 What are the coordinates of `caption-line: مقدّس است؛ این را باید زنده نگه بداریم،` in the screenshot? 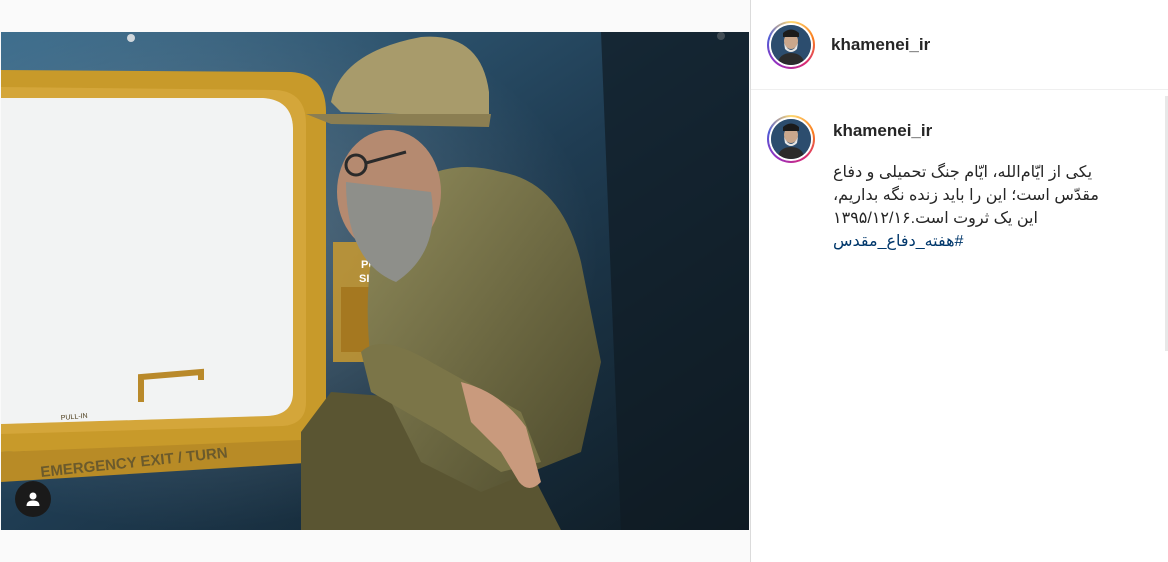 It's located at (966, 195).